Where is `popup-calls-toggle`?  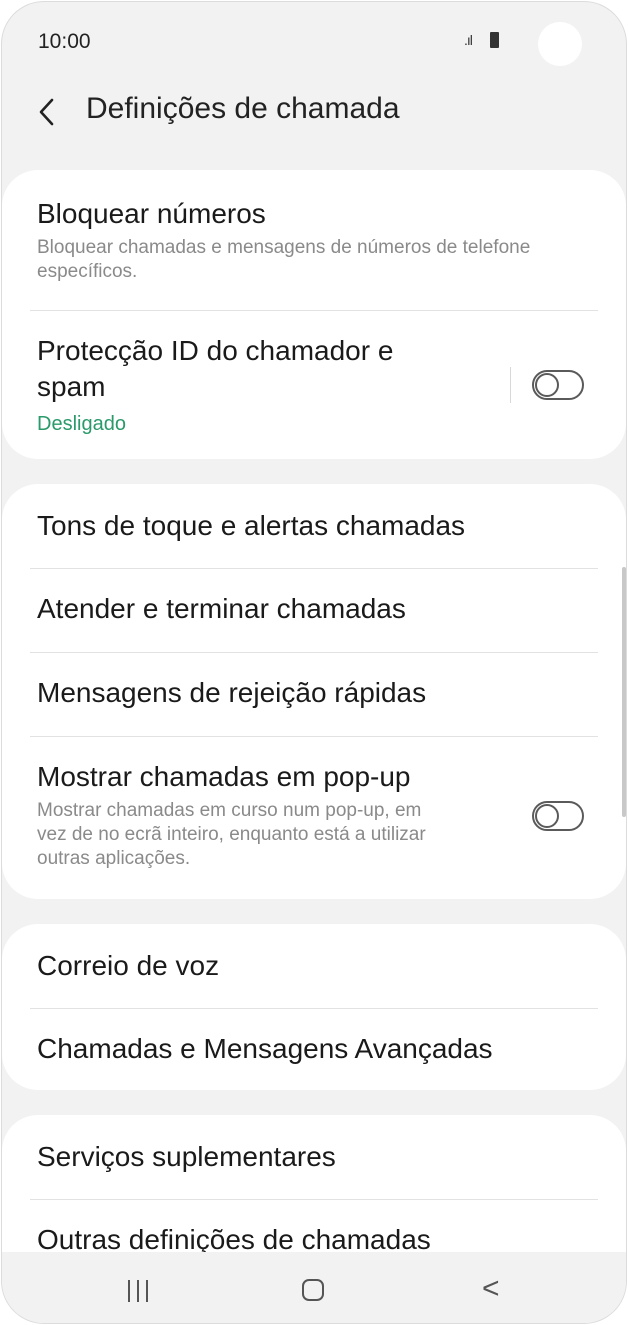 popup-calls-toggle is located at coordinates (558, 816).